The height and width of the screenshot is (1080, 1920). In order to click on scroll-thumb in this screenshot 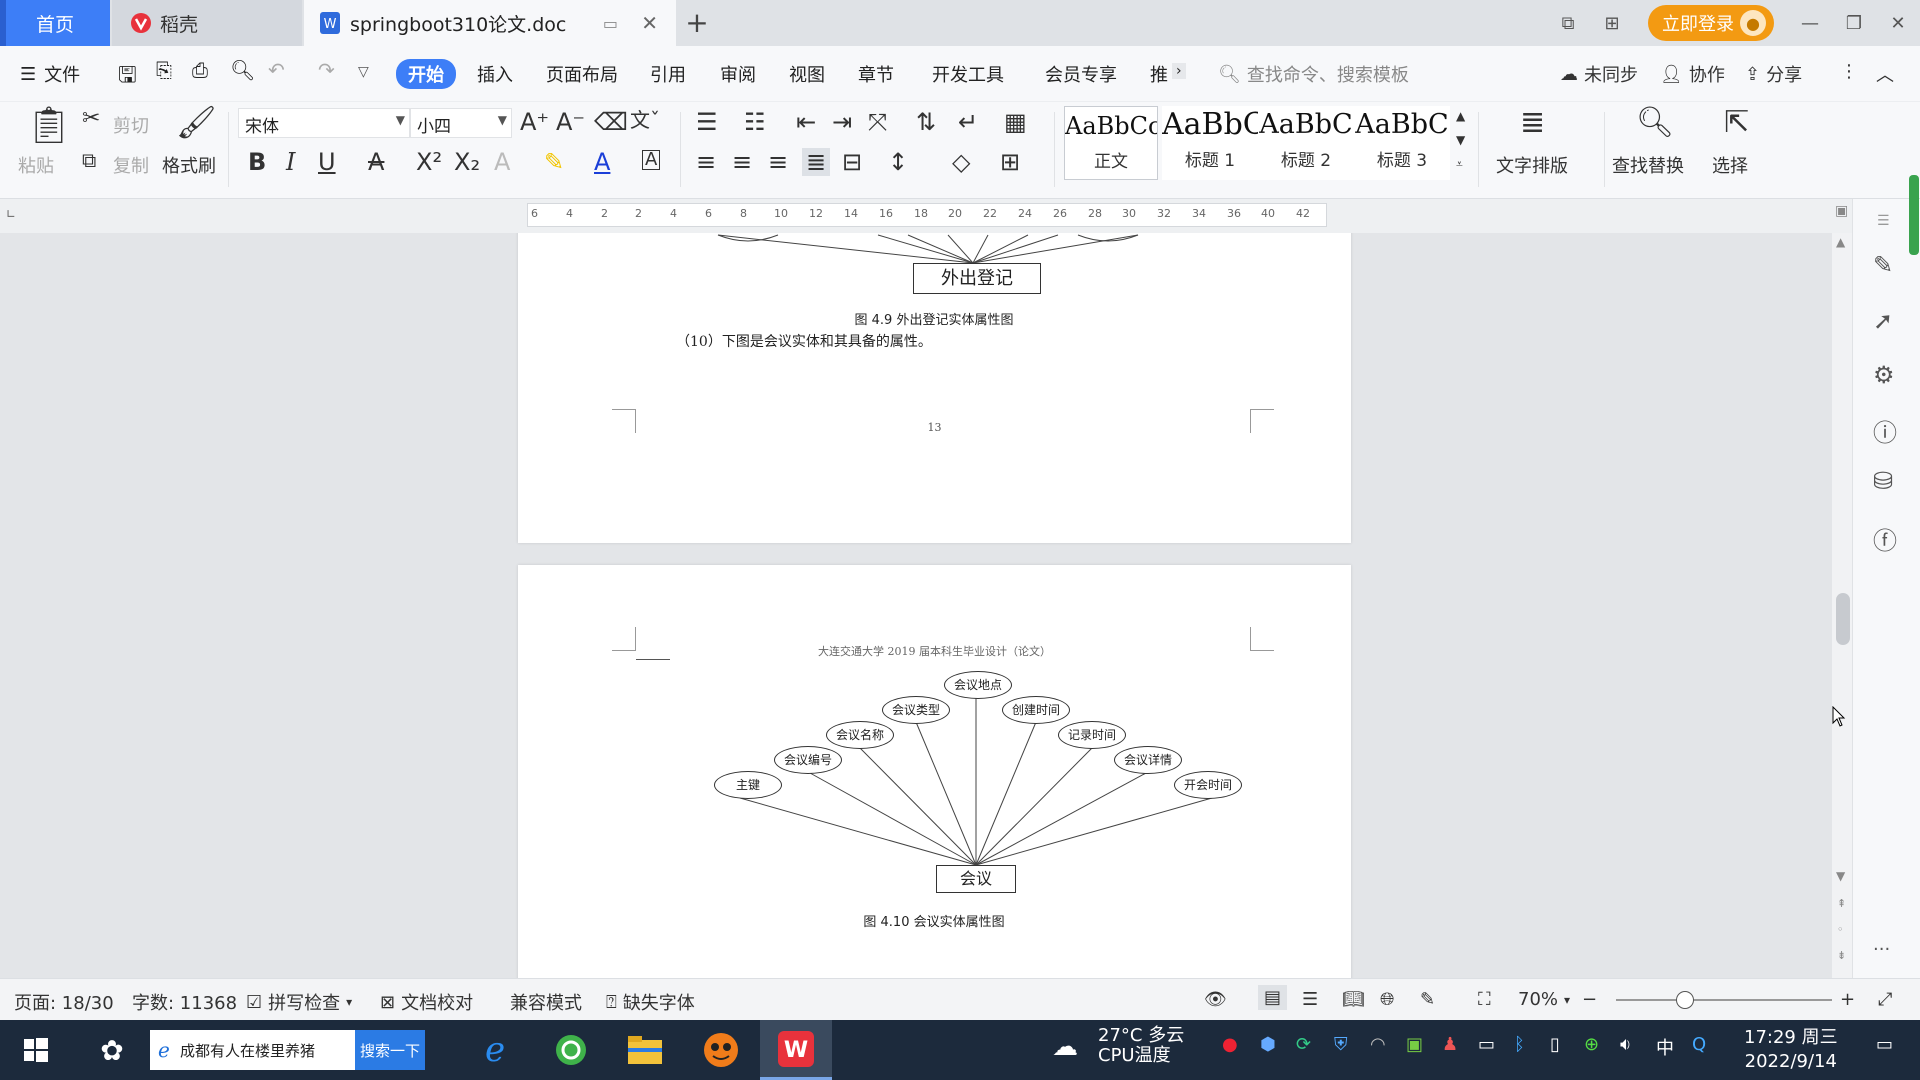, I will do `click(1843, 619)`.